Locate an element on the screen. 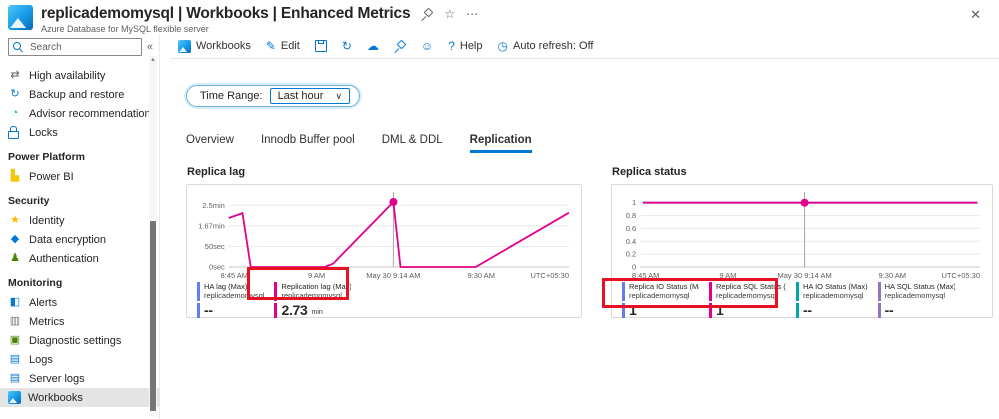 The width and height of the screenshot is (999, 419). chart-title: Replica status is located at coordinates (649, 172).